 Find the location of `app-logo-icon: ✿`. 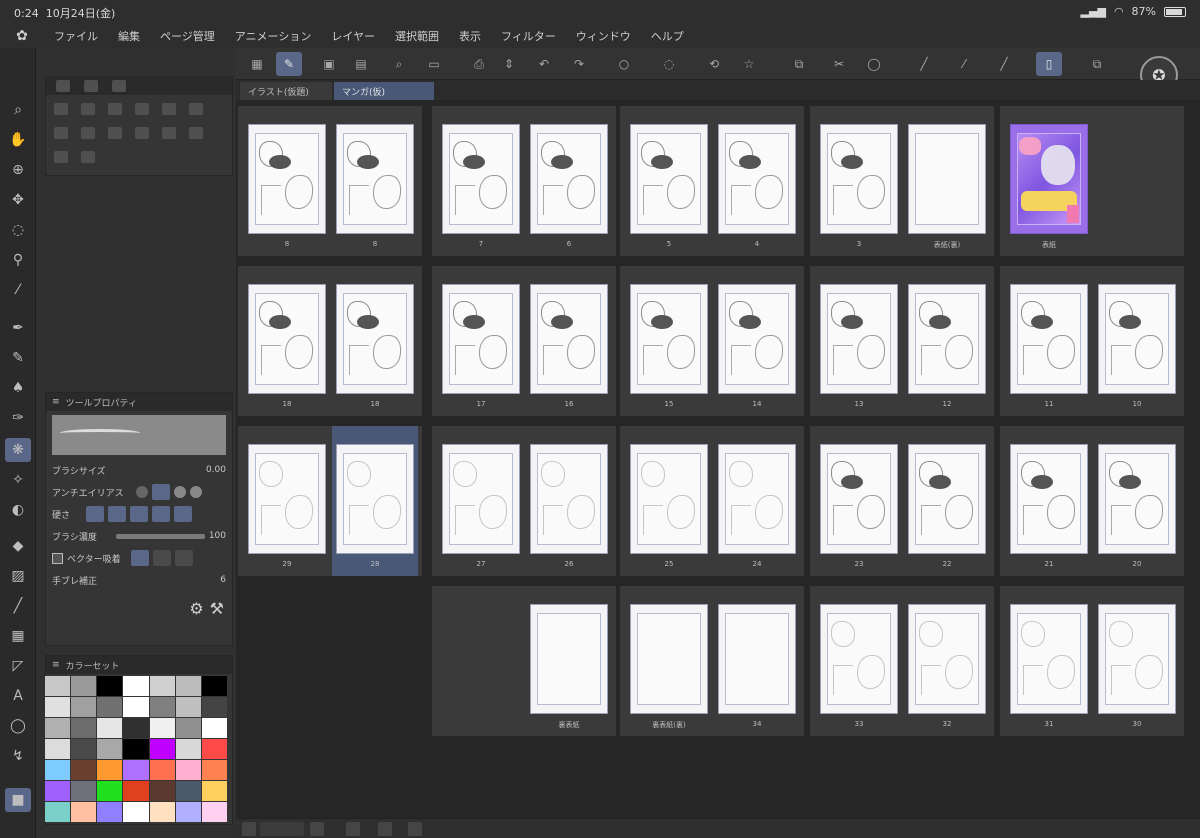

app-logo-icon: ✿ is located at coordinates (22, 36).